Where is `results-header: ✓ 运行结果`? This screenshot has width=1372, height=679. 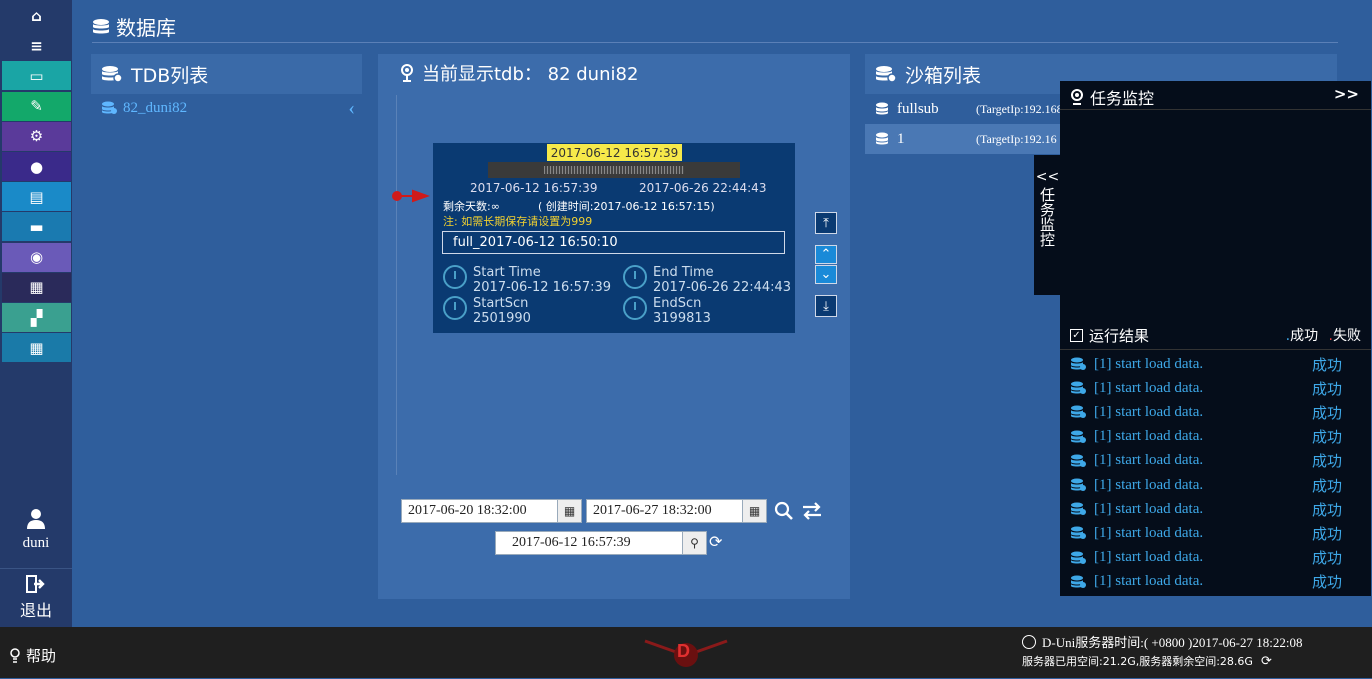 results-header: ✓ 运行结果 is located at coordinates (1109, 335).